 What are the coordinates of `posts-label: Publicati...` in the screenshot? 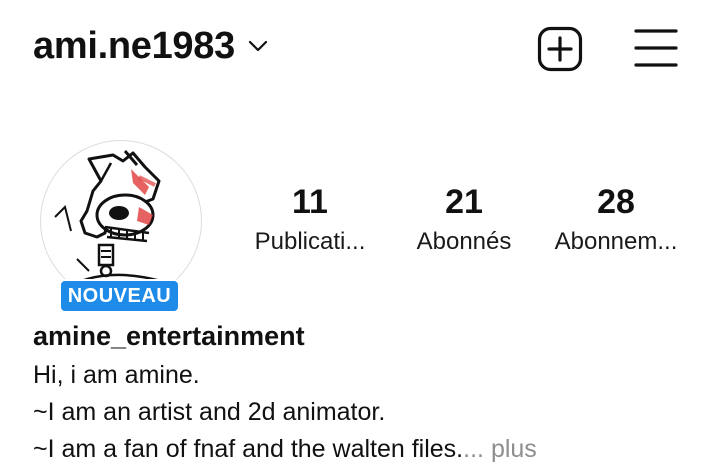 It's located at (310, 241).